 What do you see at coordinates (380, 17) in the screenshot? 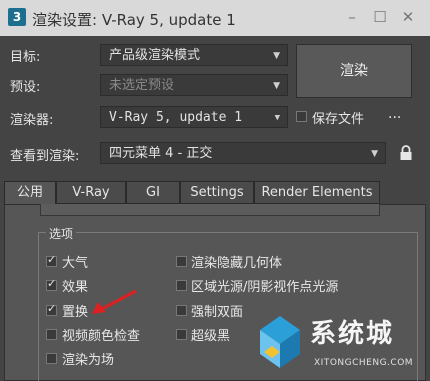
I see `maximize-icon: ☐` at bounding box center [380, 17].